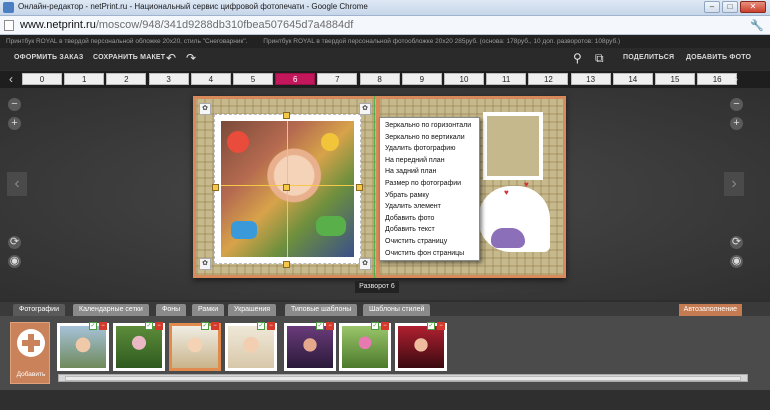  What do you see at coordinates (429, 172) in the screenshot?
I see `context-menu-item: На задний план` at bounding box center [429, 172].